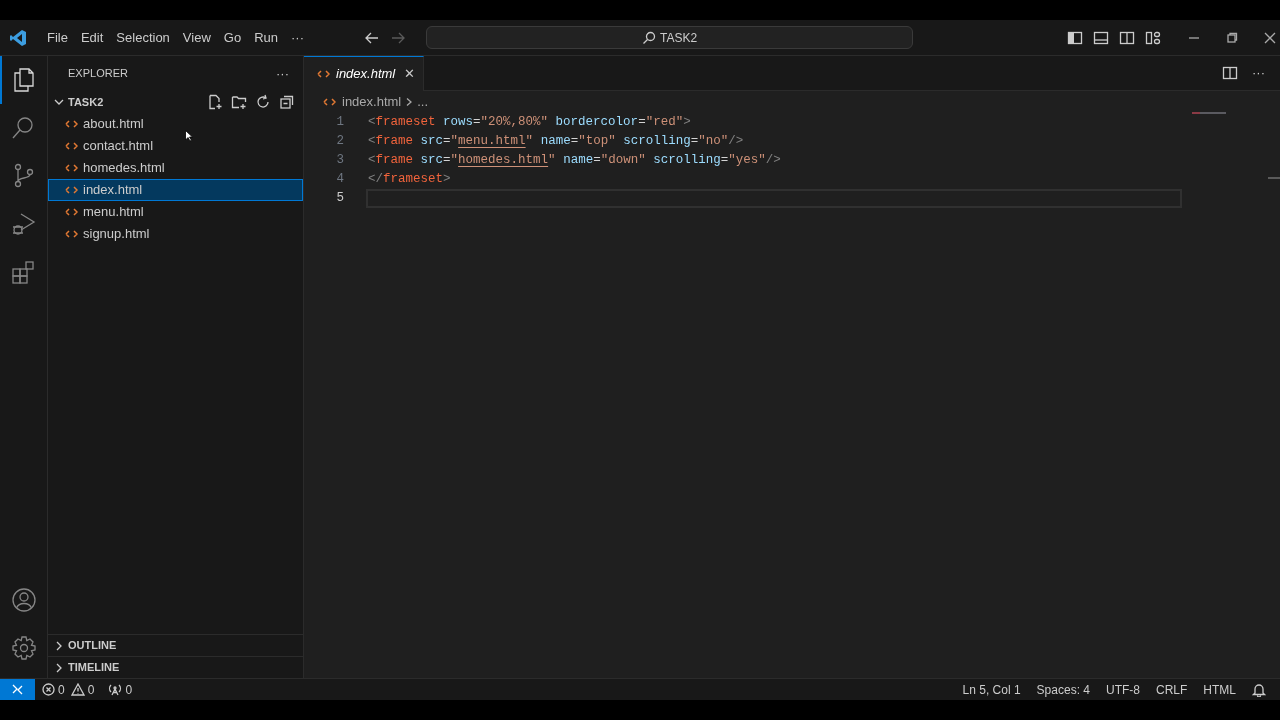 This screenshot has height=720, width=1280. I want to click on panel-header: OUTLINE, so click(92, 645).